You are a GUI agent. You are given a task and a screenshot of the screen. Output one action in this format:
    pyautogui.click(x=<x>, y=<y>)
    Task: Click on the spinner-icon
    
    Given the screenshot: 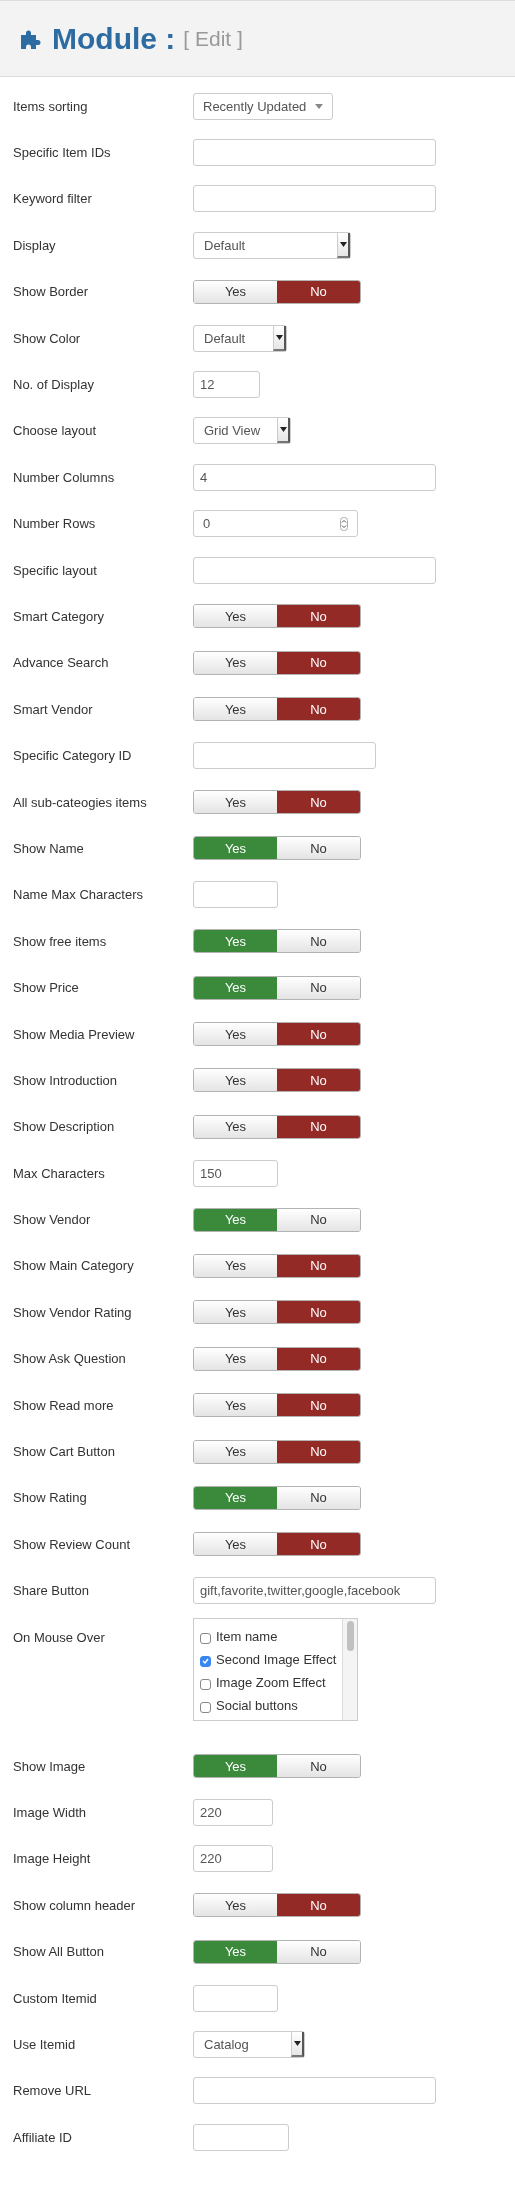 What is the action you would take?
    pyautogui.click(x=344, y=523)
    